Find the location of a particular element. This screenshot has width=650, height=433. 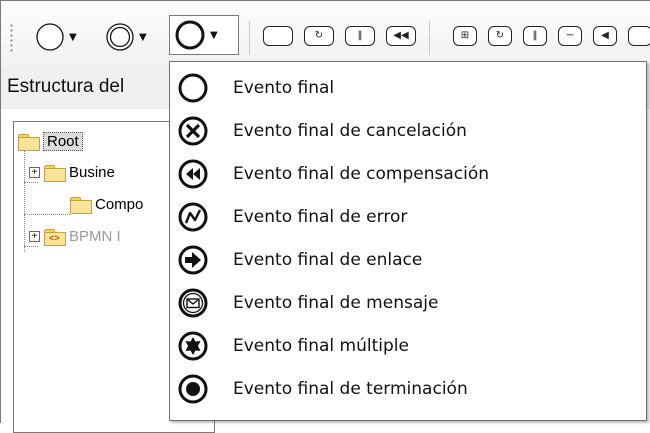

panel-title: Estructura del is located at coordinates (66, 86).